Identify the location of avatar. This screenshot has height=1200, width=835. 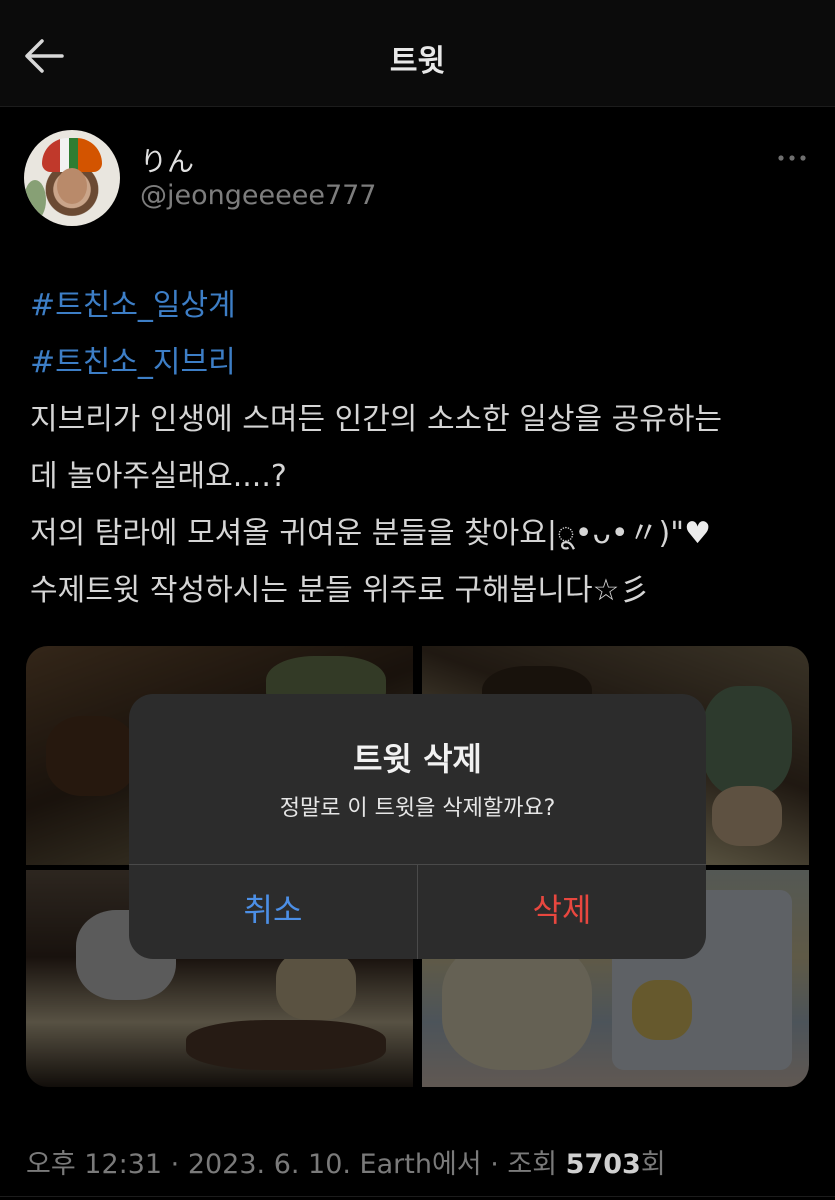
(72, 178).